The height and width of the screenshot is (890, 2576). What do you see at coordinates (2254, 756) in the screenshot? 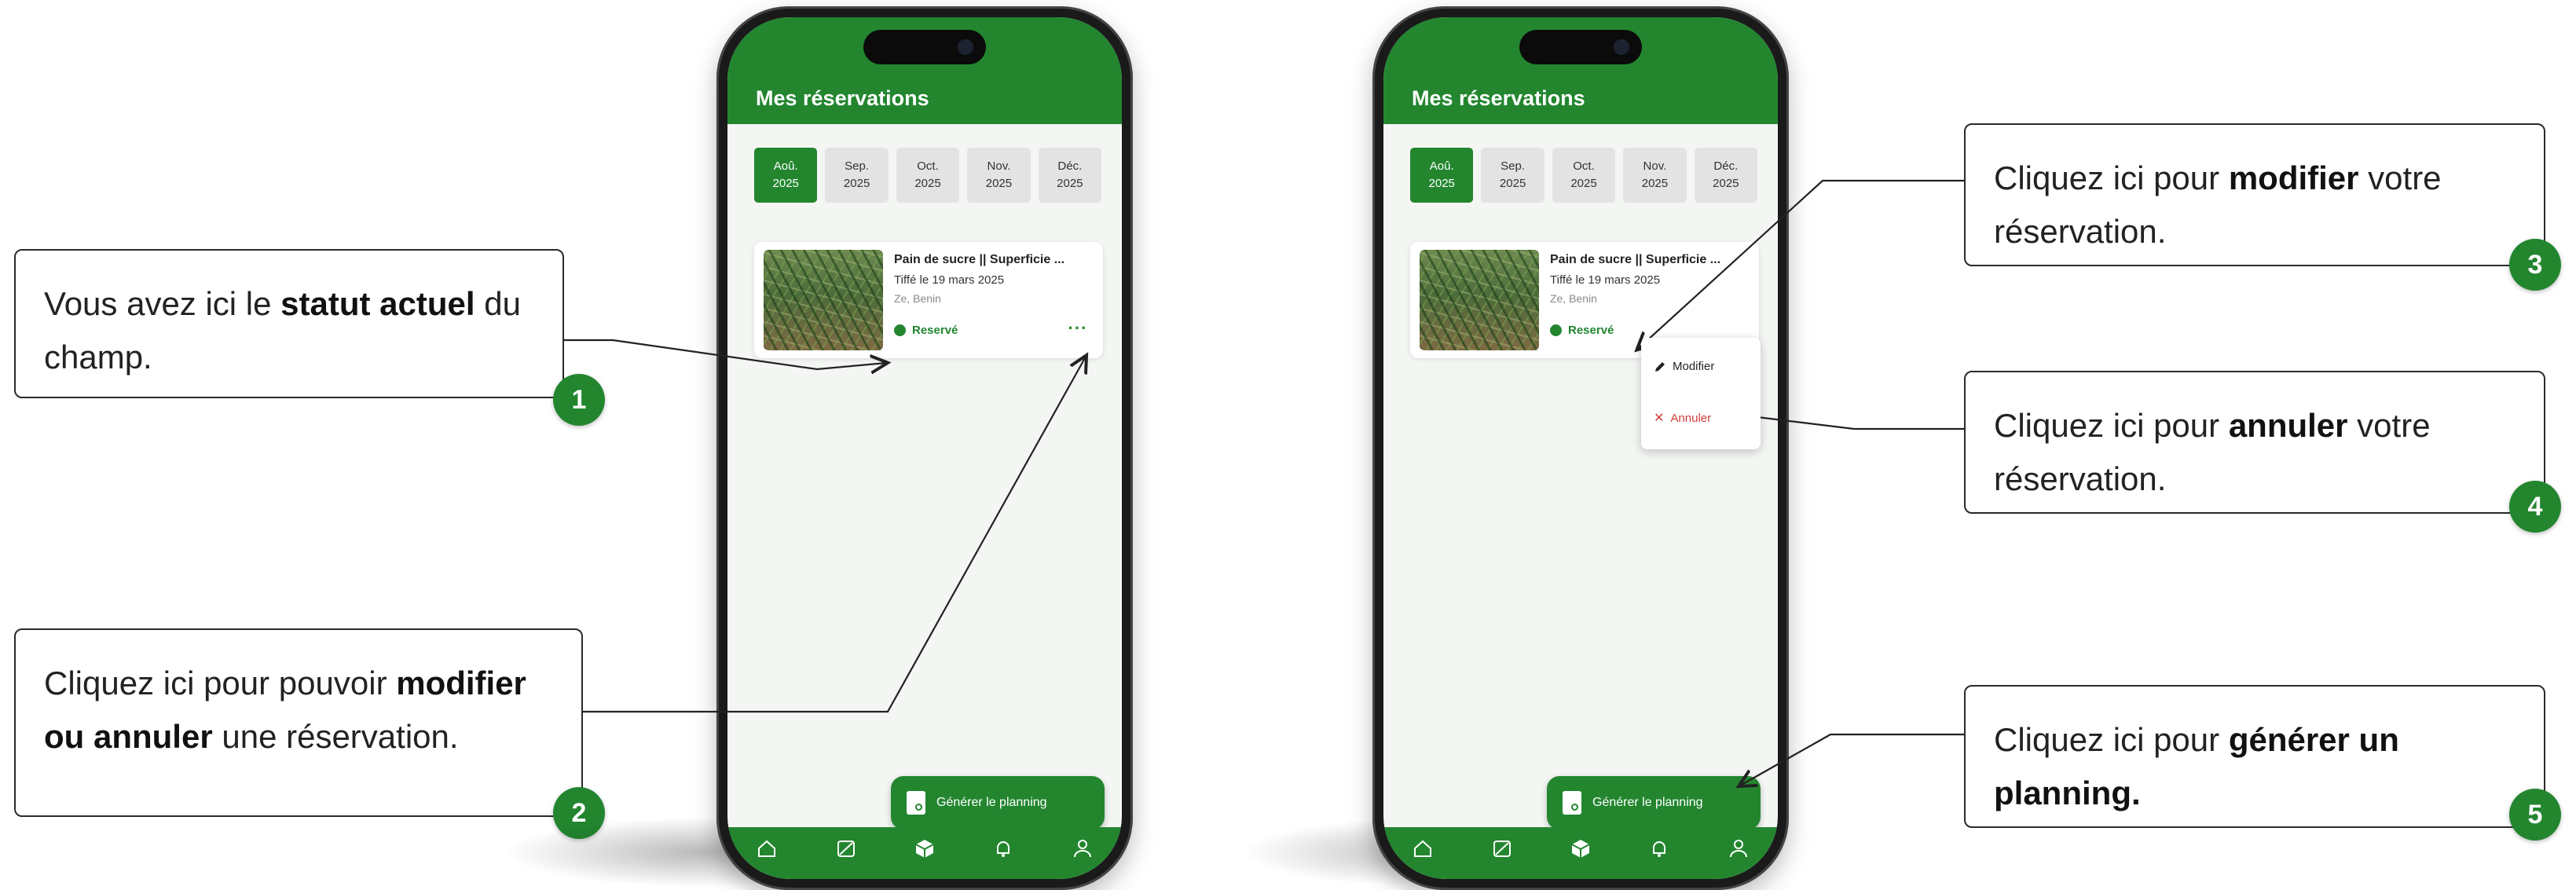
I see `callout-generate: Cliquez ici pour générer un planning.` at bounding box center [2254, 756].